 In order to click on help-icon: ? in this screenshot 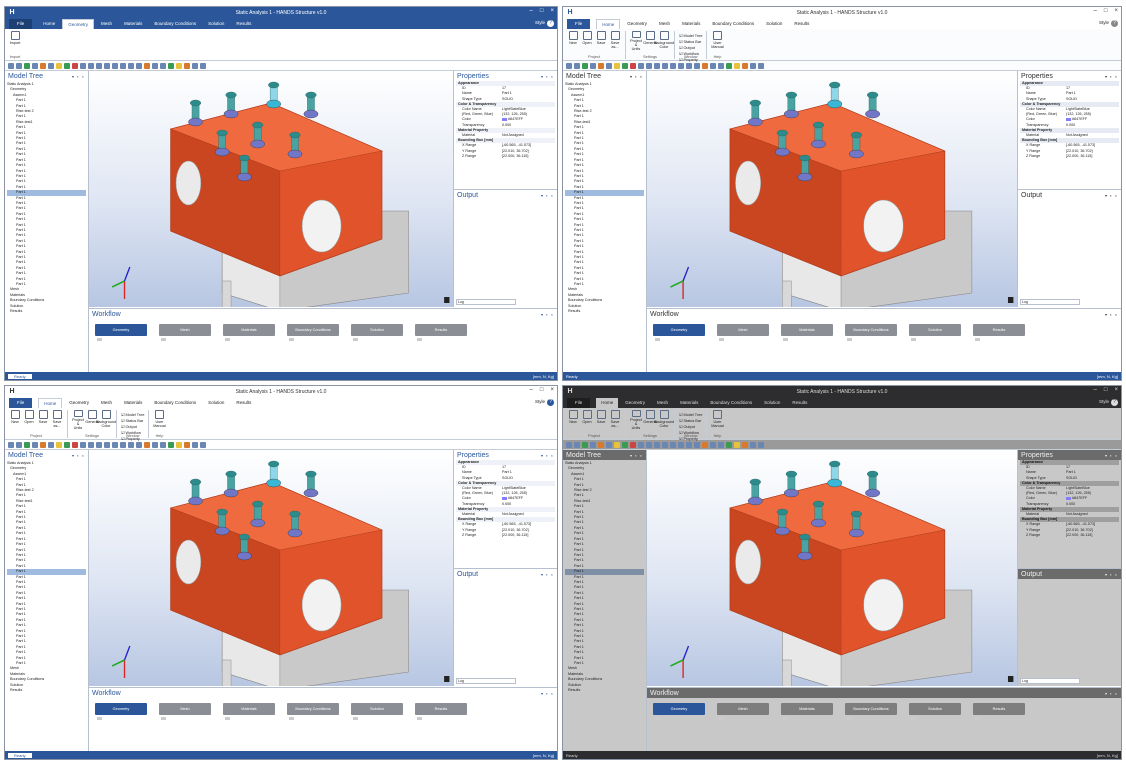, I will do `click(550, 23)`.